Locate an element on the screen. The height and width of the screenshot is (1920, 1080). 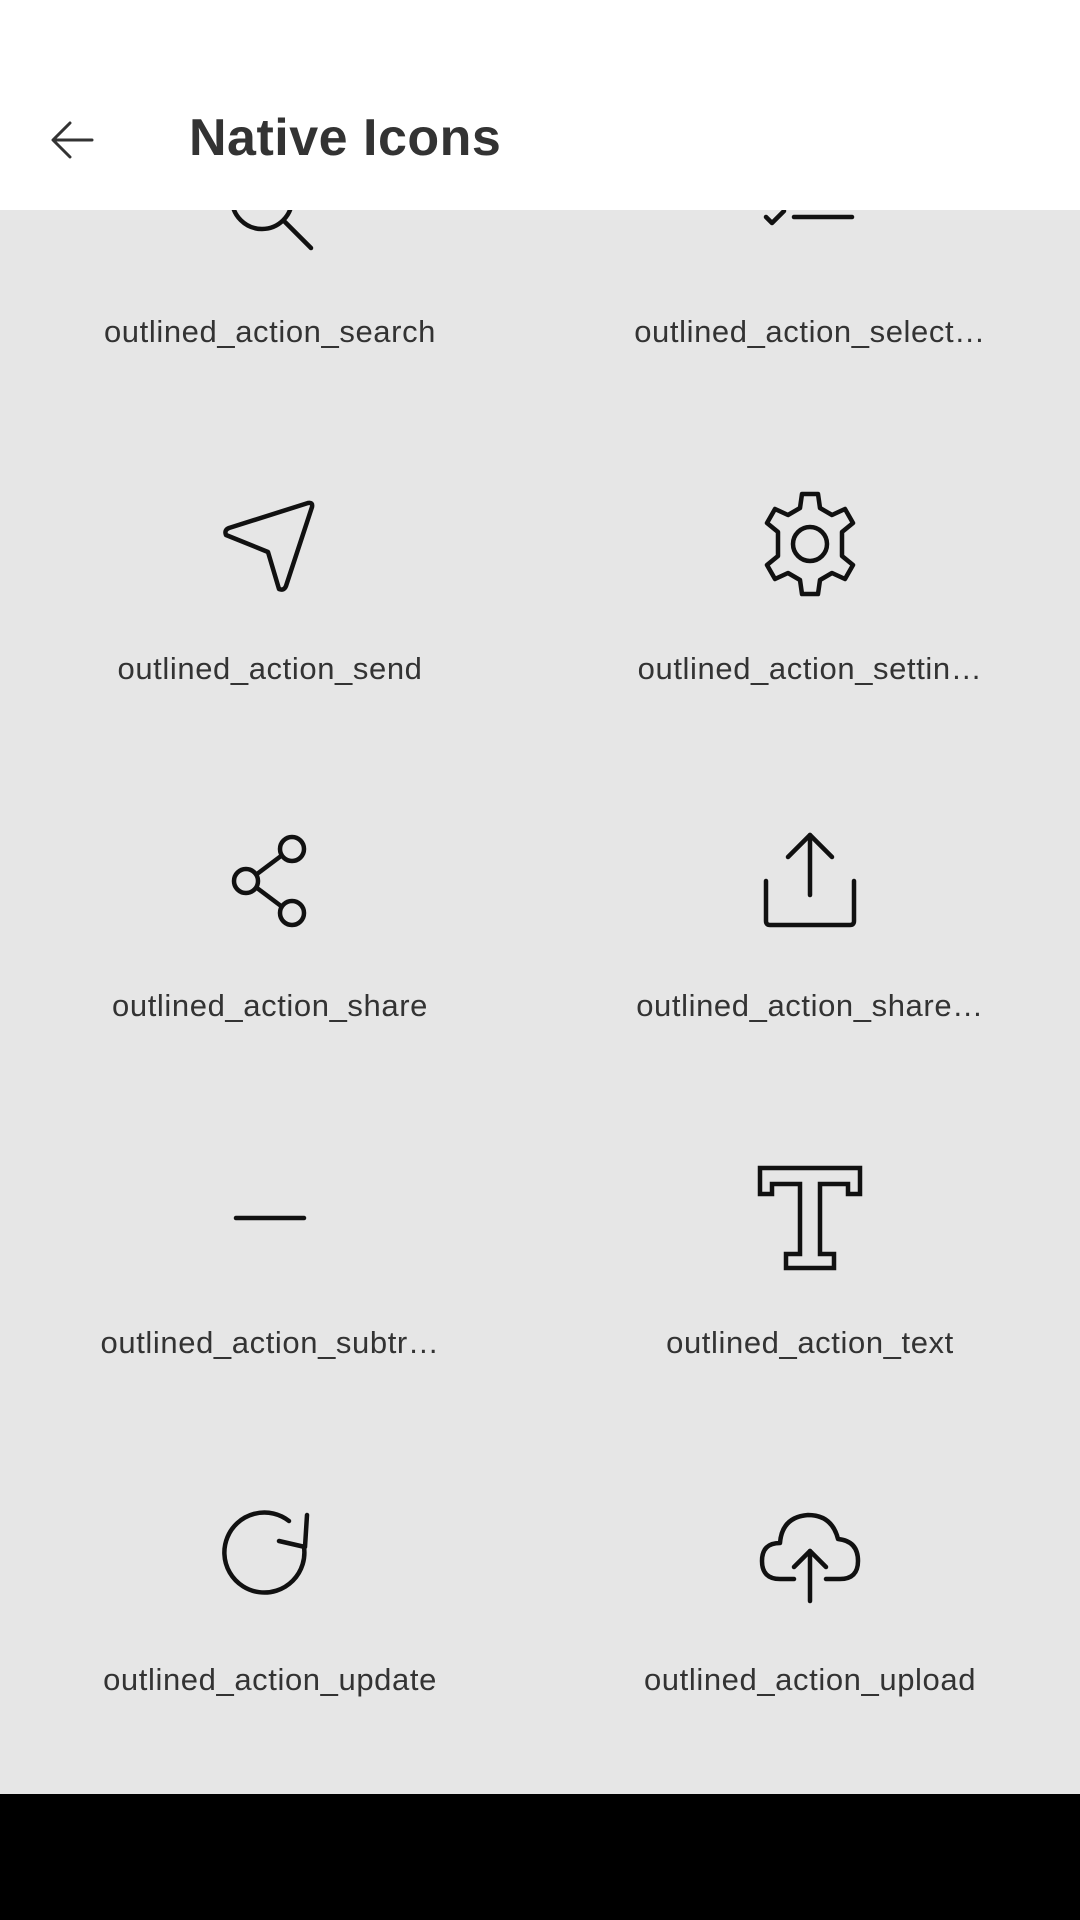
icon-label: outlined_action_send is located at coordinates (270, 668).